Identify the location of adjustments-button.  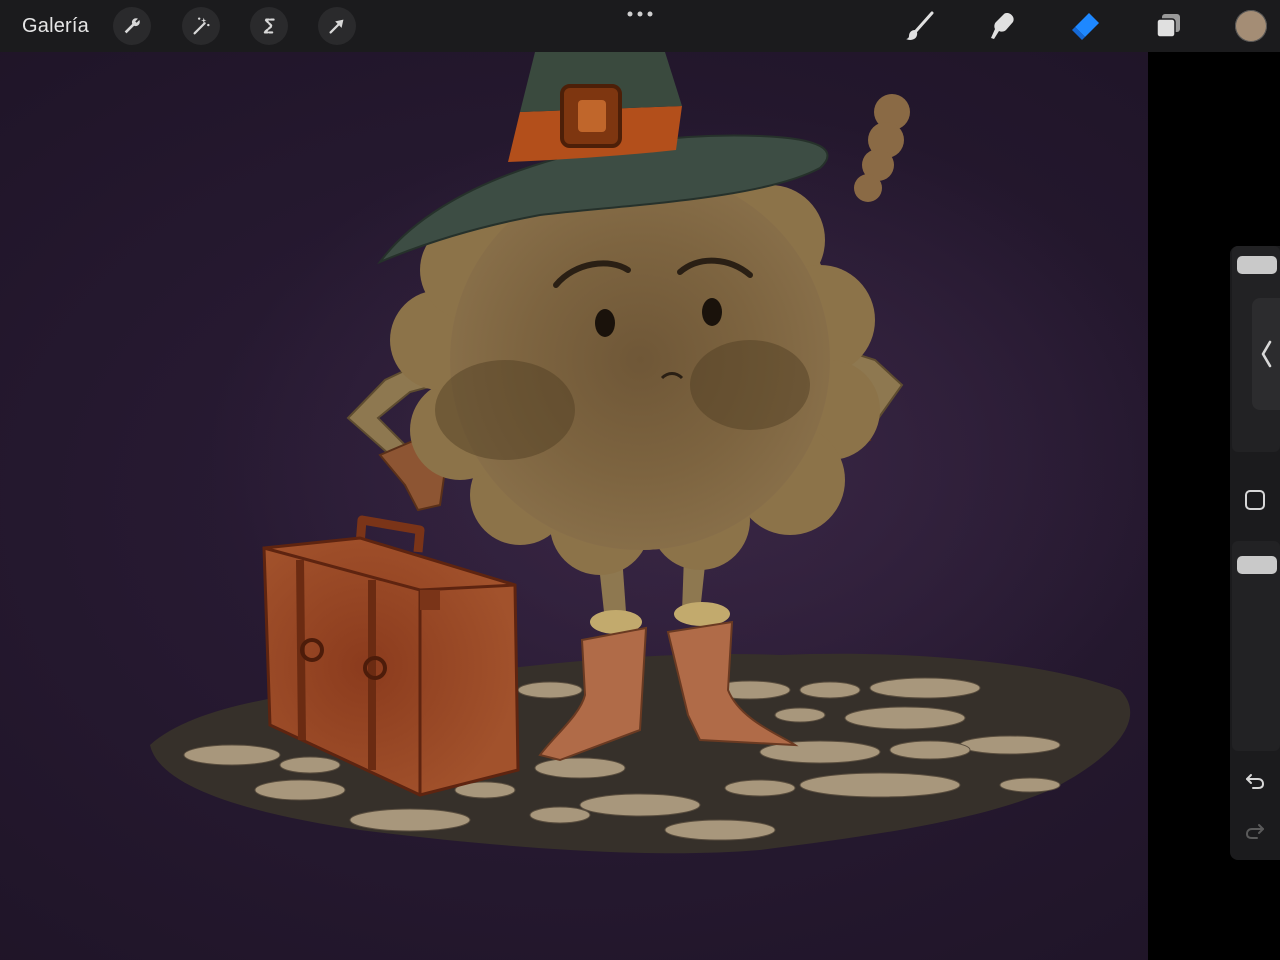
(201, 26).